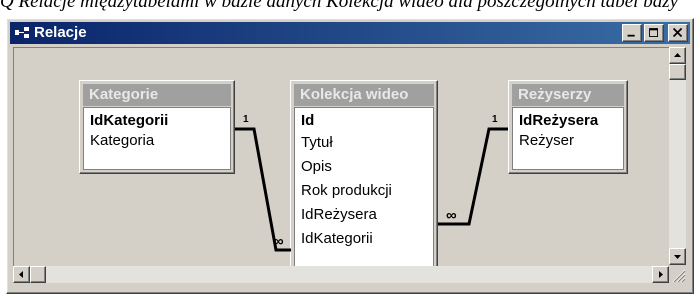 This screenshot has height=299, width=700. I want to click on arrow-left-icon, so click(21, 274).